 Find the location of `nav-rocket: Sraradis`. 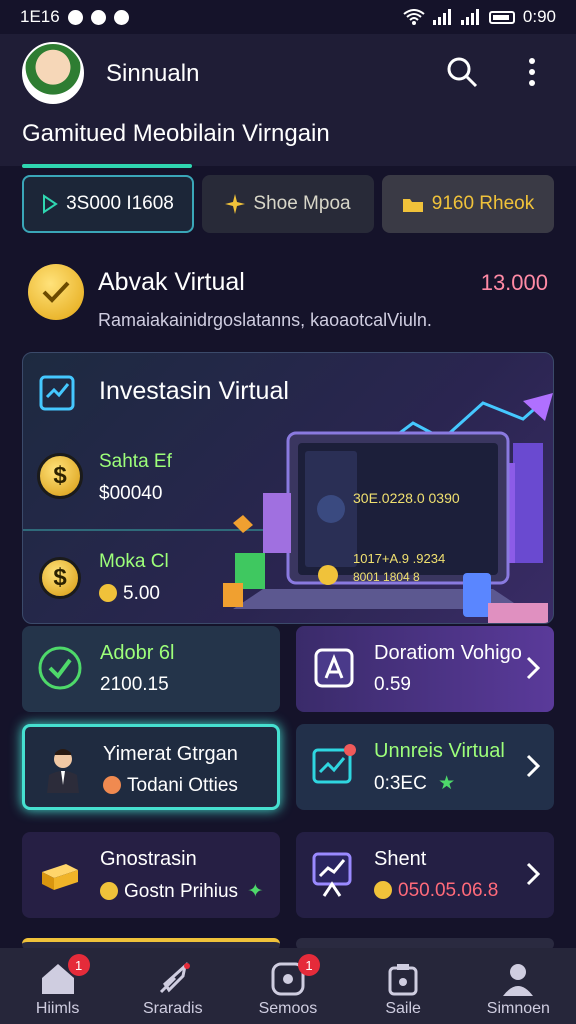

nav-rocket: Sraradis is located at coordinates (173, 990).